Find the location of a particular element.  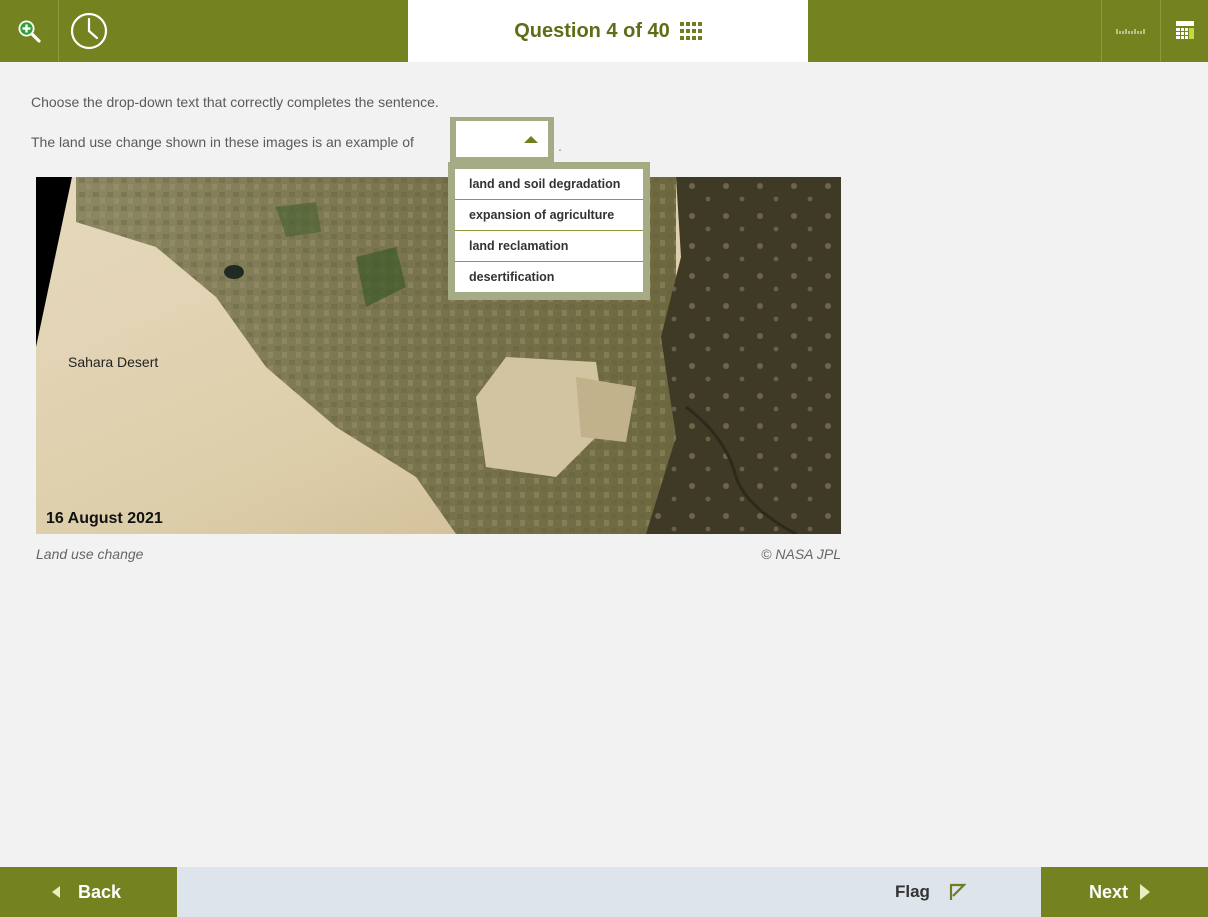

back-label: Back is located at coordinates (100, 891).